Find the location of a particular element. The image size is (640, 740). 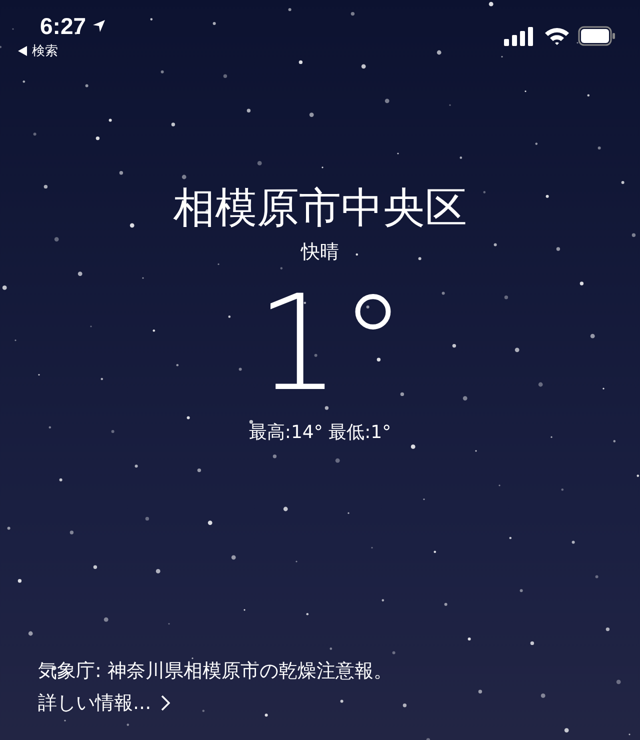

clock-time: 6:27 is located at coordinates (63, 26).